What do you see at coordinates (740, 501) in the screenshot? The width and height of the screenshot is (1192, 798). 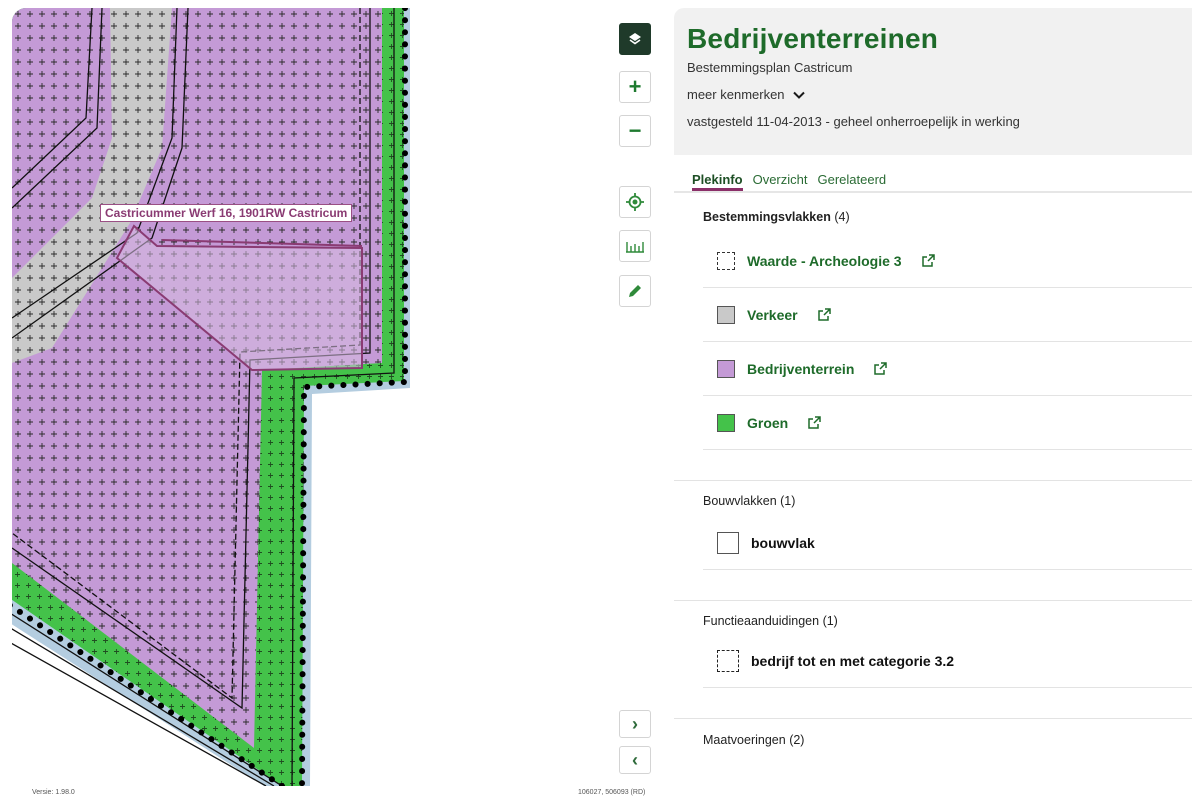 I see `section-title-bouwvlakken: Bouwvlakken` at bounding box center [740, 501].